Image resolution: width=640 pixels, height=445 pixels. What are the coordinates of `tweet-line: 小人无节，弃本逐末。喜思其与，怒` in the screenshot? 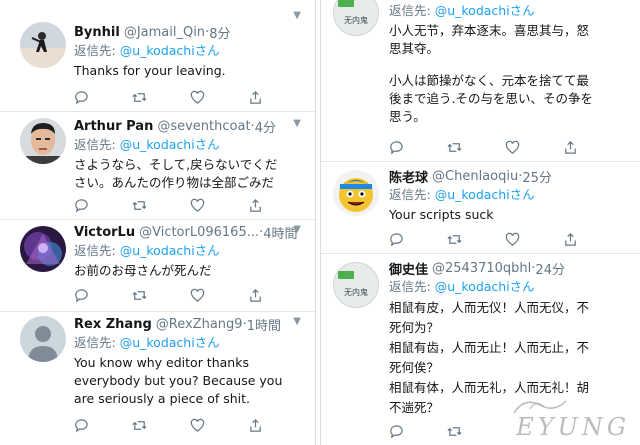 It's located at (489, 30).